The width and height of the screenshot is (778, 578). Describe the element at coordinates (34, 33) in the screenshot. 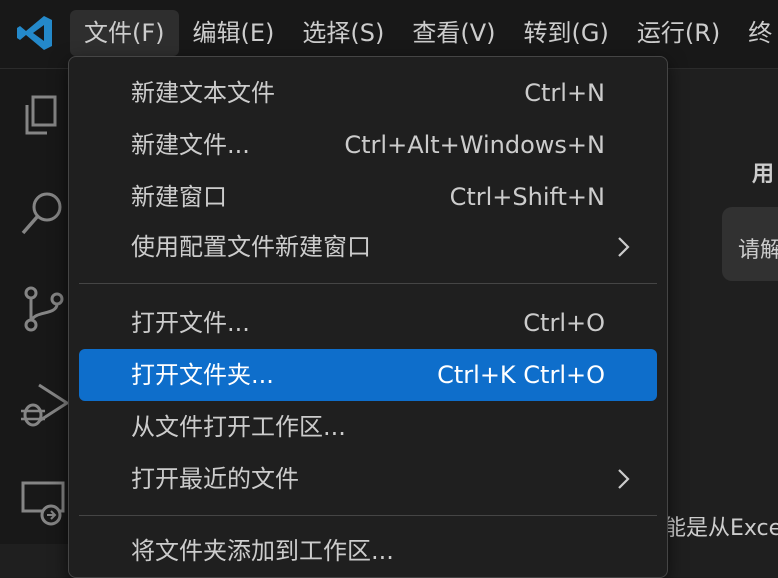

I see `vscode-logo-icon` at that location.